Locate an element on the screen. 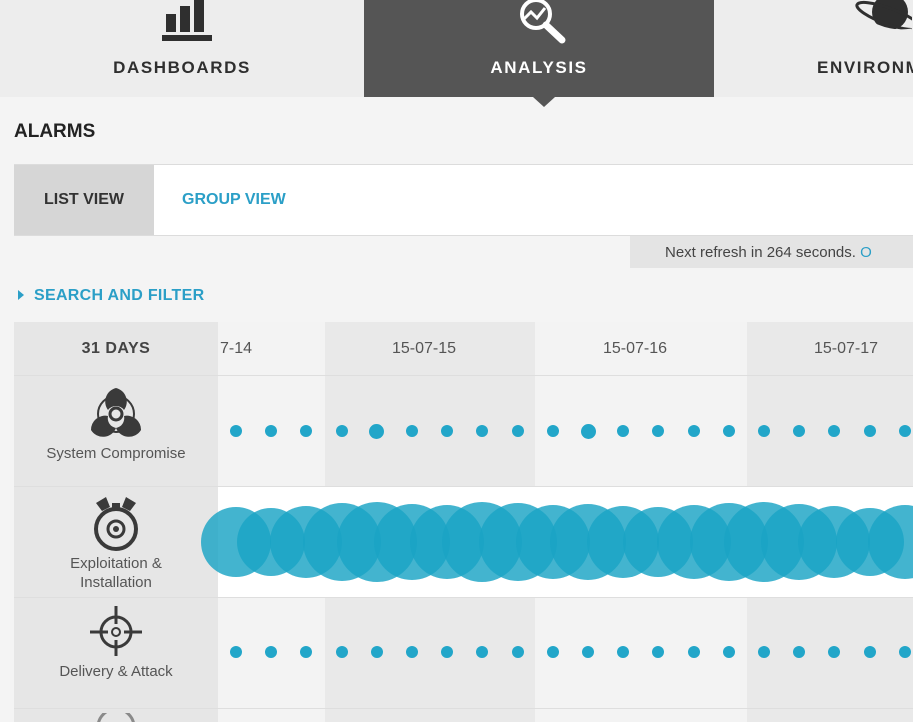 The height and width of the screenshot is (722, 913). nav-tab-analysis: ANALYSIS is located at coordinates (539, 48).